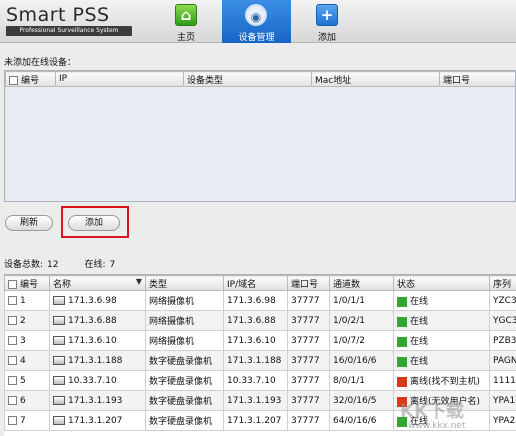 The width and height of the screenshot is (516, 436). I want to click on row-number-cell: 3, so click(27, 340).